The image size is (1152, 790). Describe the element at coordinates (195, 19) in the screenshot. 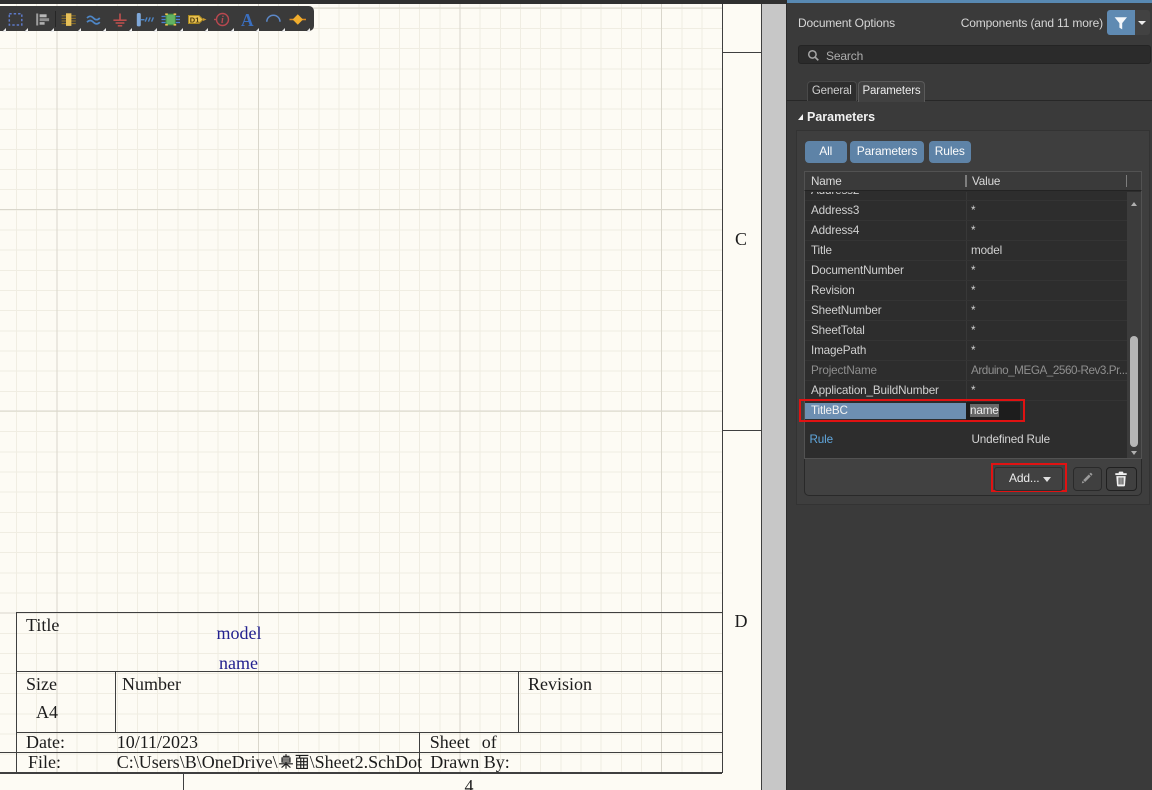

I see `svg-text: D1` at that location.